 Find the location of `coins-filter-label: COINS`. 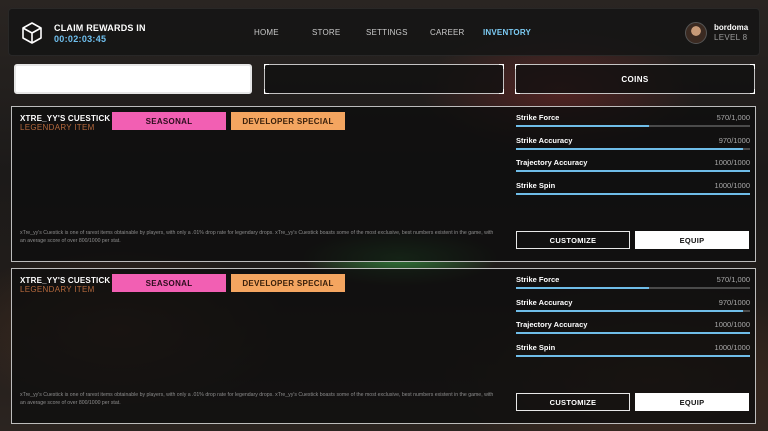

coins-filter-label: COINS is located at coordinates (635, 79).